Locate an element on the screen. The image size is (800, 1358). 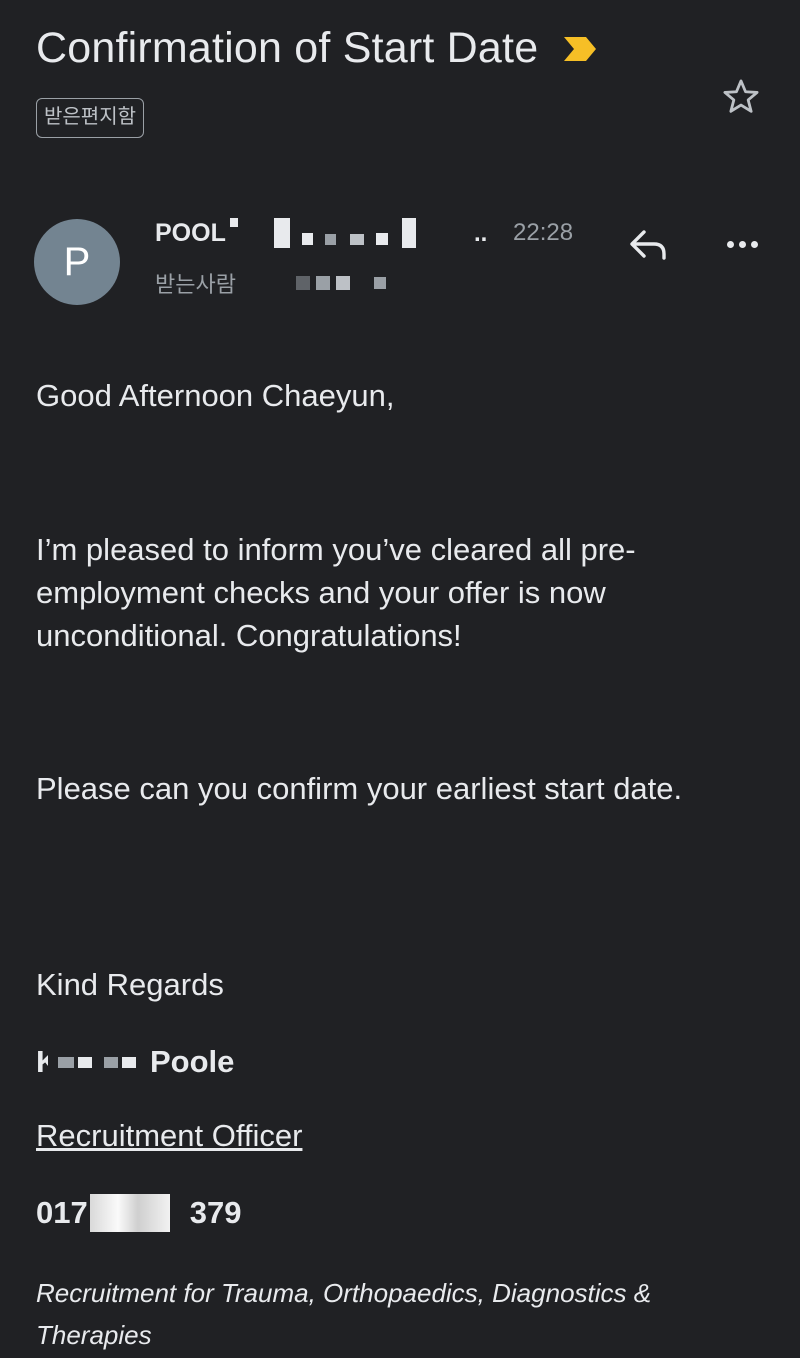
sender-name: POOL is located at coordinates (190, 232).